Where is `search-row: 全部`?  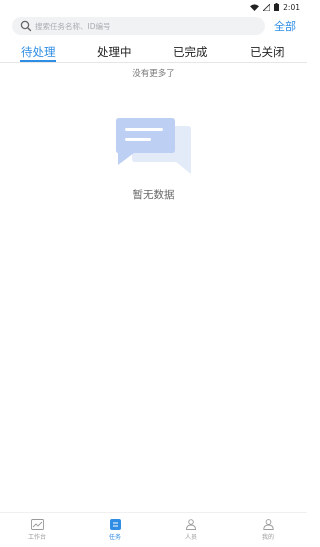 search-row: 全部 is located at coordinates (153, 26).